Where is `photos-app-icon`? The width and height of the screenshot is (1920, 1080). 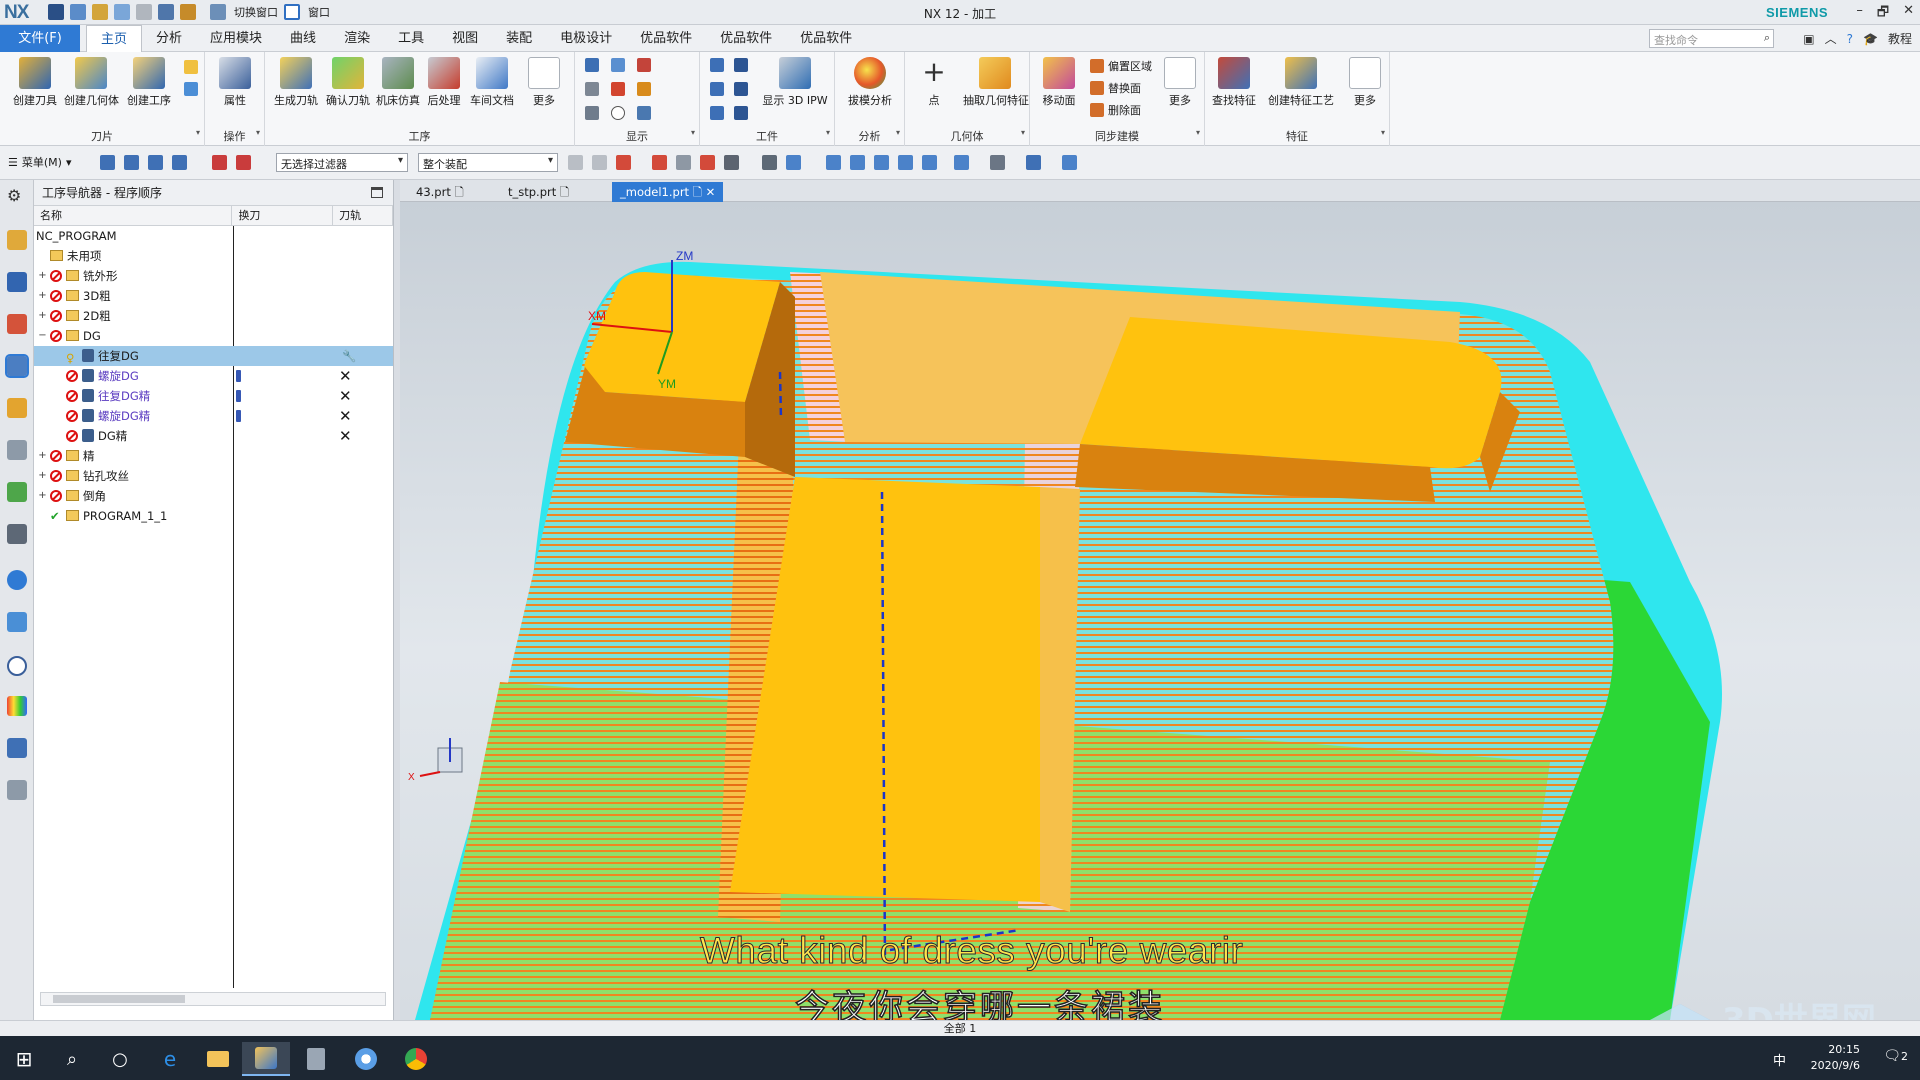
photos-app-icon is located at coordinates (366, 1059).